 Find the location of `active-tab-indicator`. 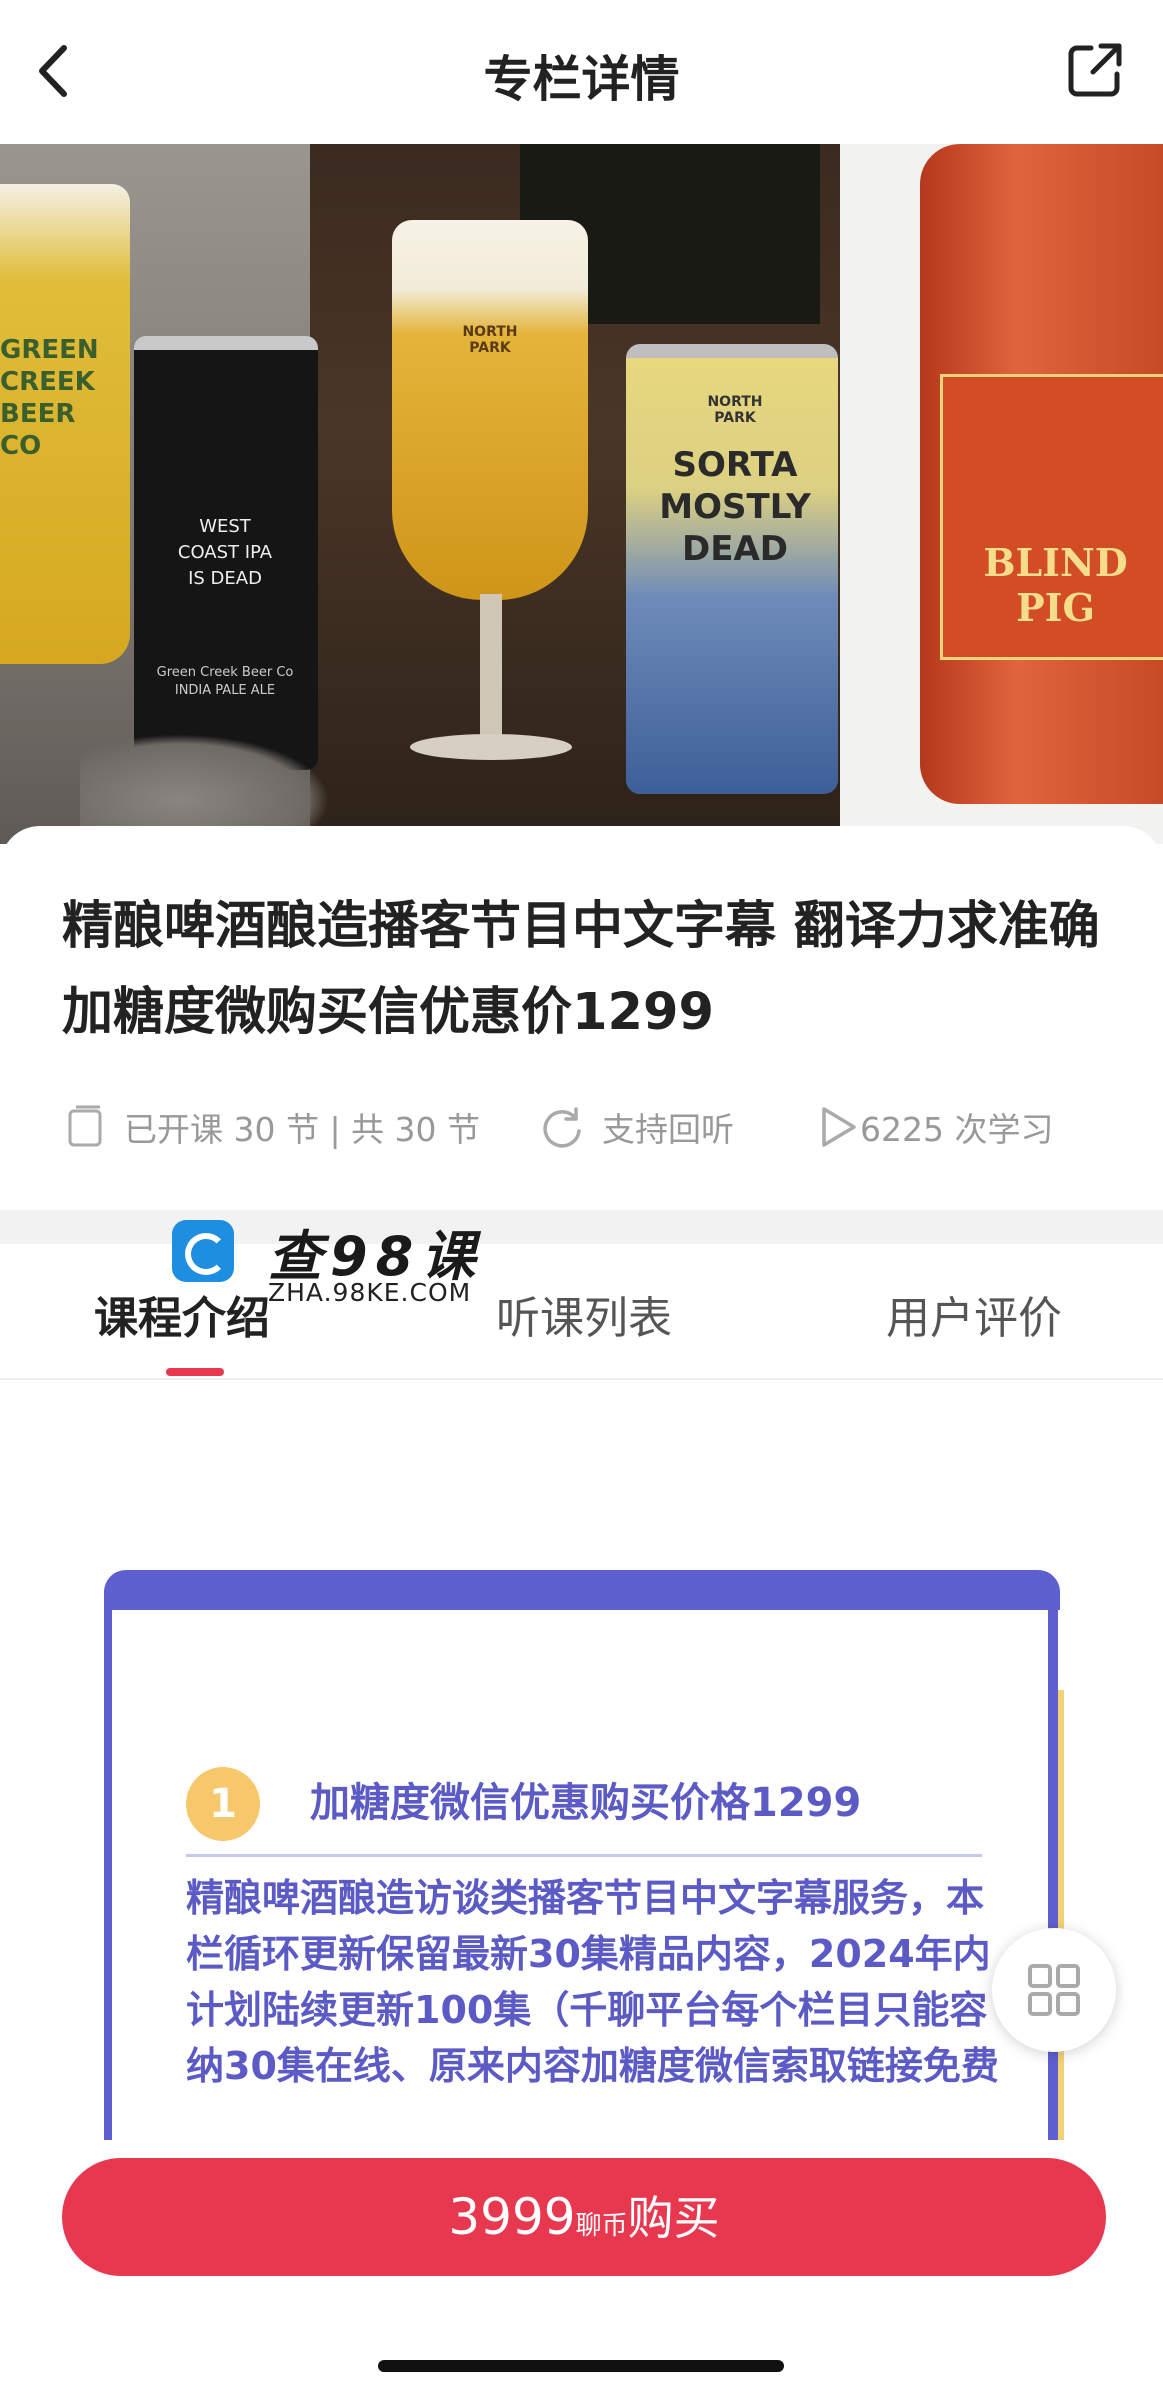

active-tab-indicator is located at coordinates (195, 1372).